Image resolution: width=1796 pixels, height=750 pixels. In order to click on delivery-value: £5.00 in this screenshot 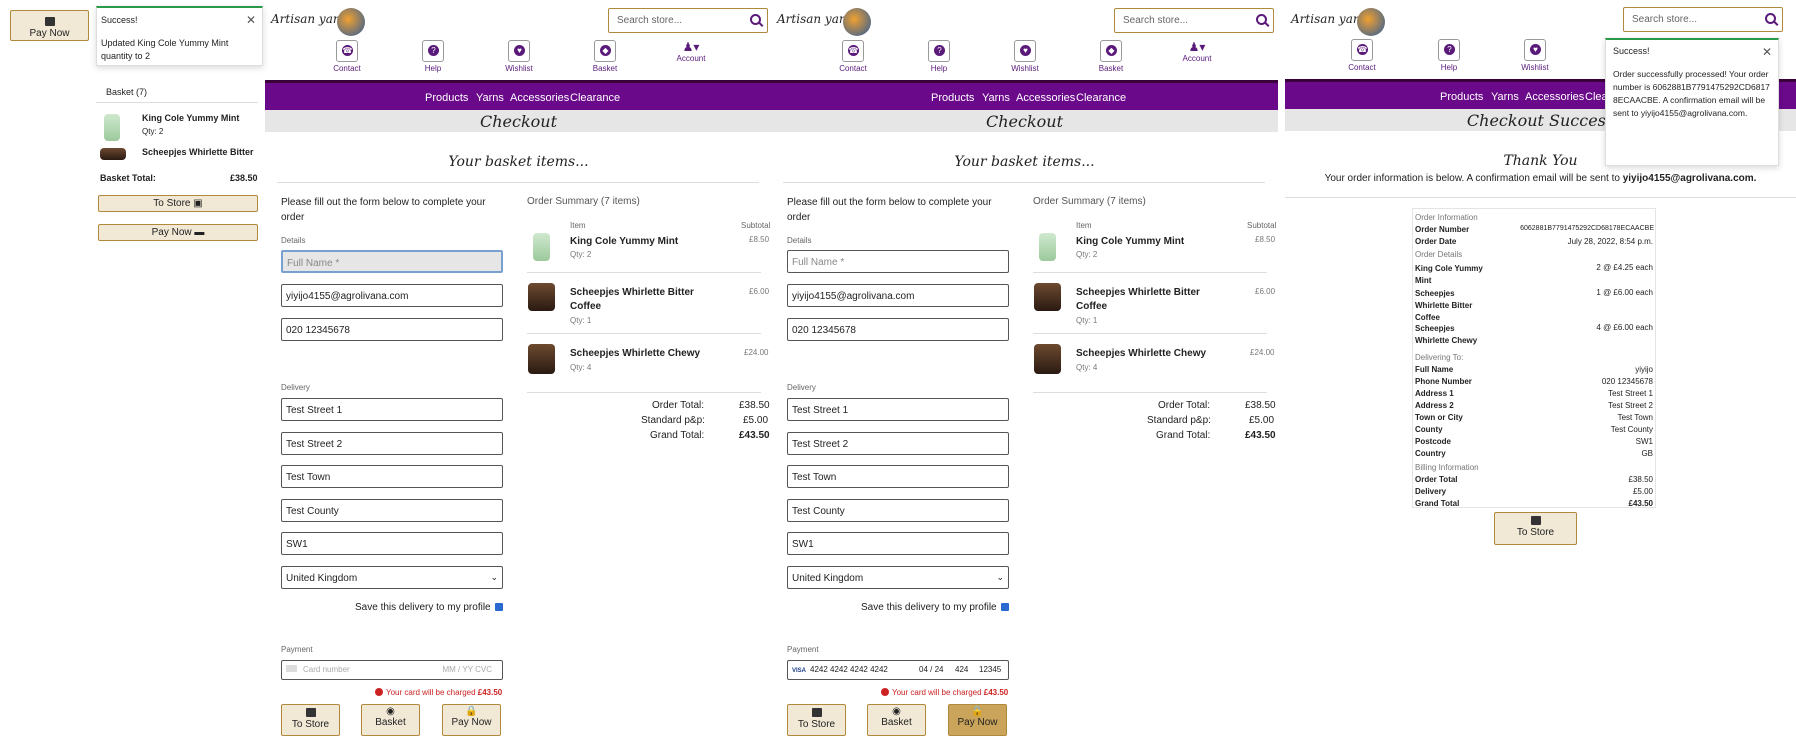, I will do `click(1642, 491)`.